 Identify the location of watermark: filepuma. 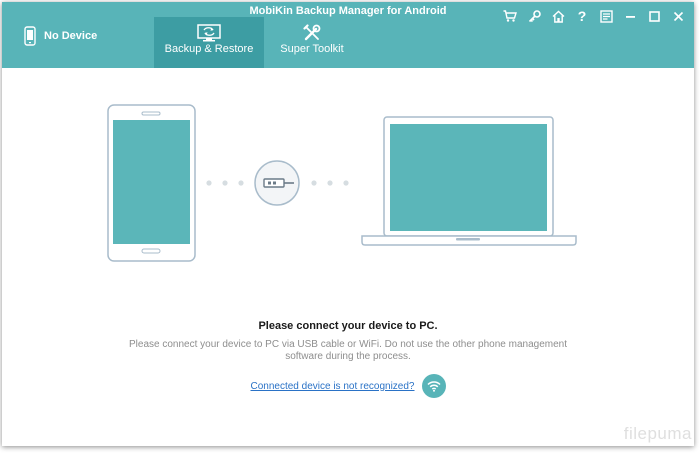
(657, 433).